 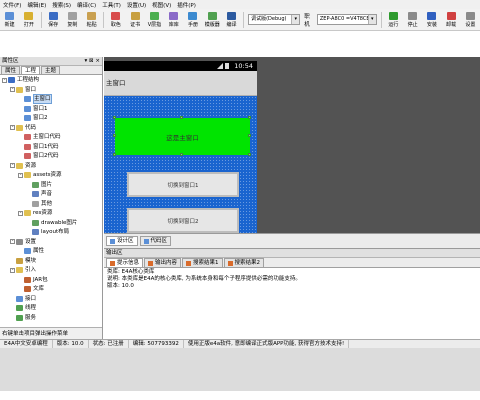 What do you see at coordinates (182, 136) in the screenshot?
I see `label-main-window: 这是主窗口` at bounding box center [182, 136].